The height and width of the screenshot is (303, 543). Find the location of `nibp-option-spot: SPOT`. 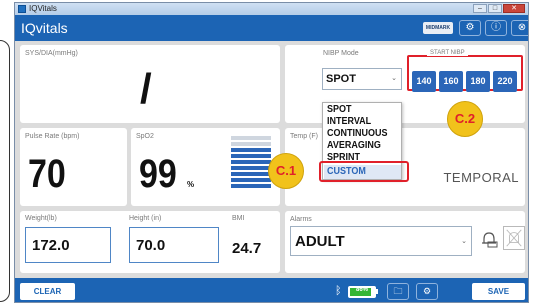

nibp-option-spot: SPOT is located at coordinates (339, 109).